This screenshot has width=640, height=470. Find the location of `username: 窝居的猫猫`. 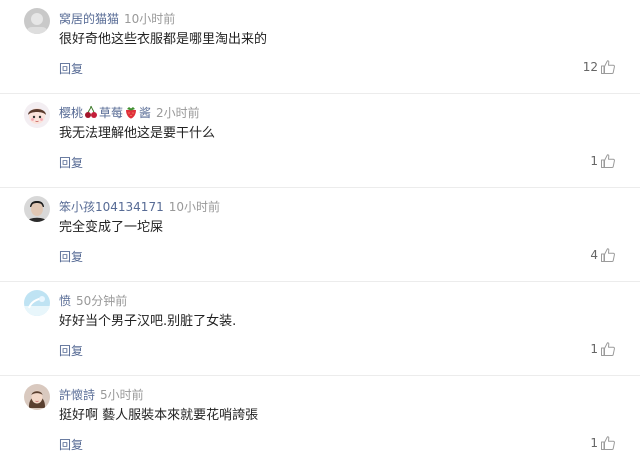

username: 窝居的猫猫 is located at coordinates (89, 19).